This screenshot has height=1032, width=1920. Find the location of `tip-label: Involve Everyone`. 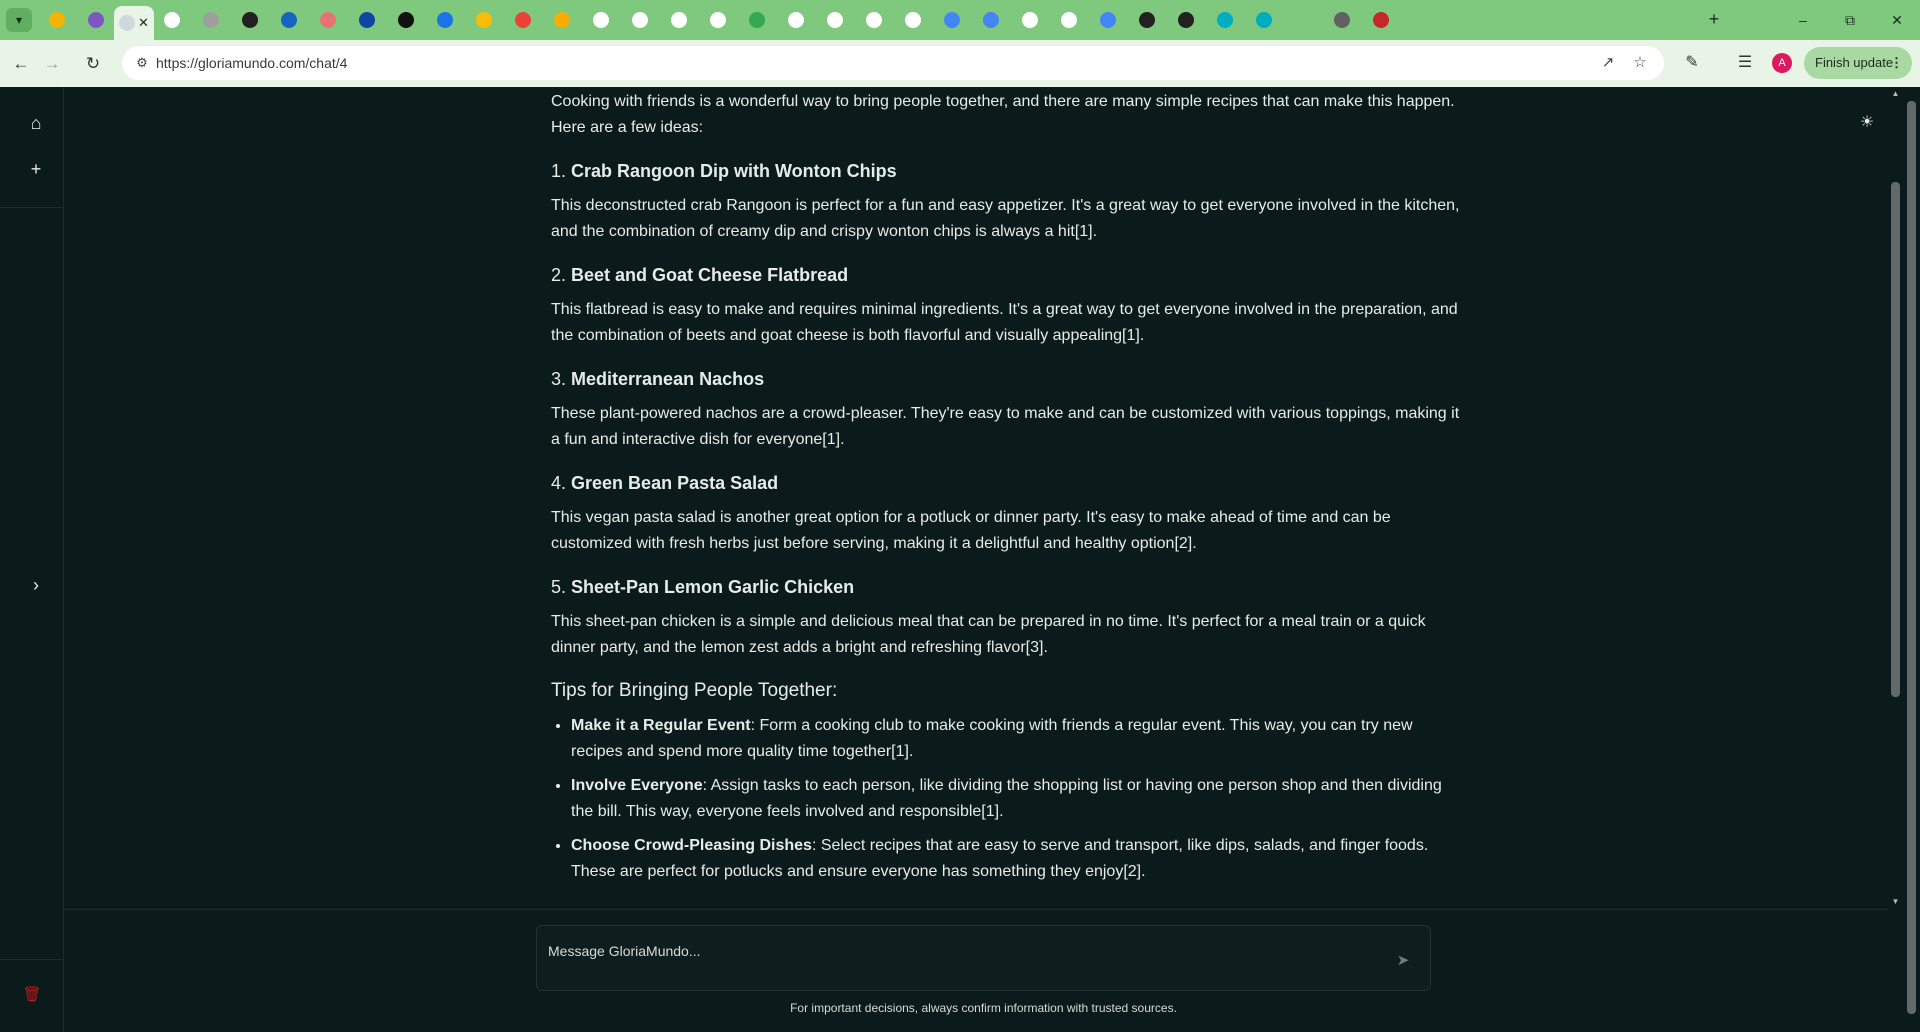

tip-label: Involve Everyone is located at coordinates (637, 785).